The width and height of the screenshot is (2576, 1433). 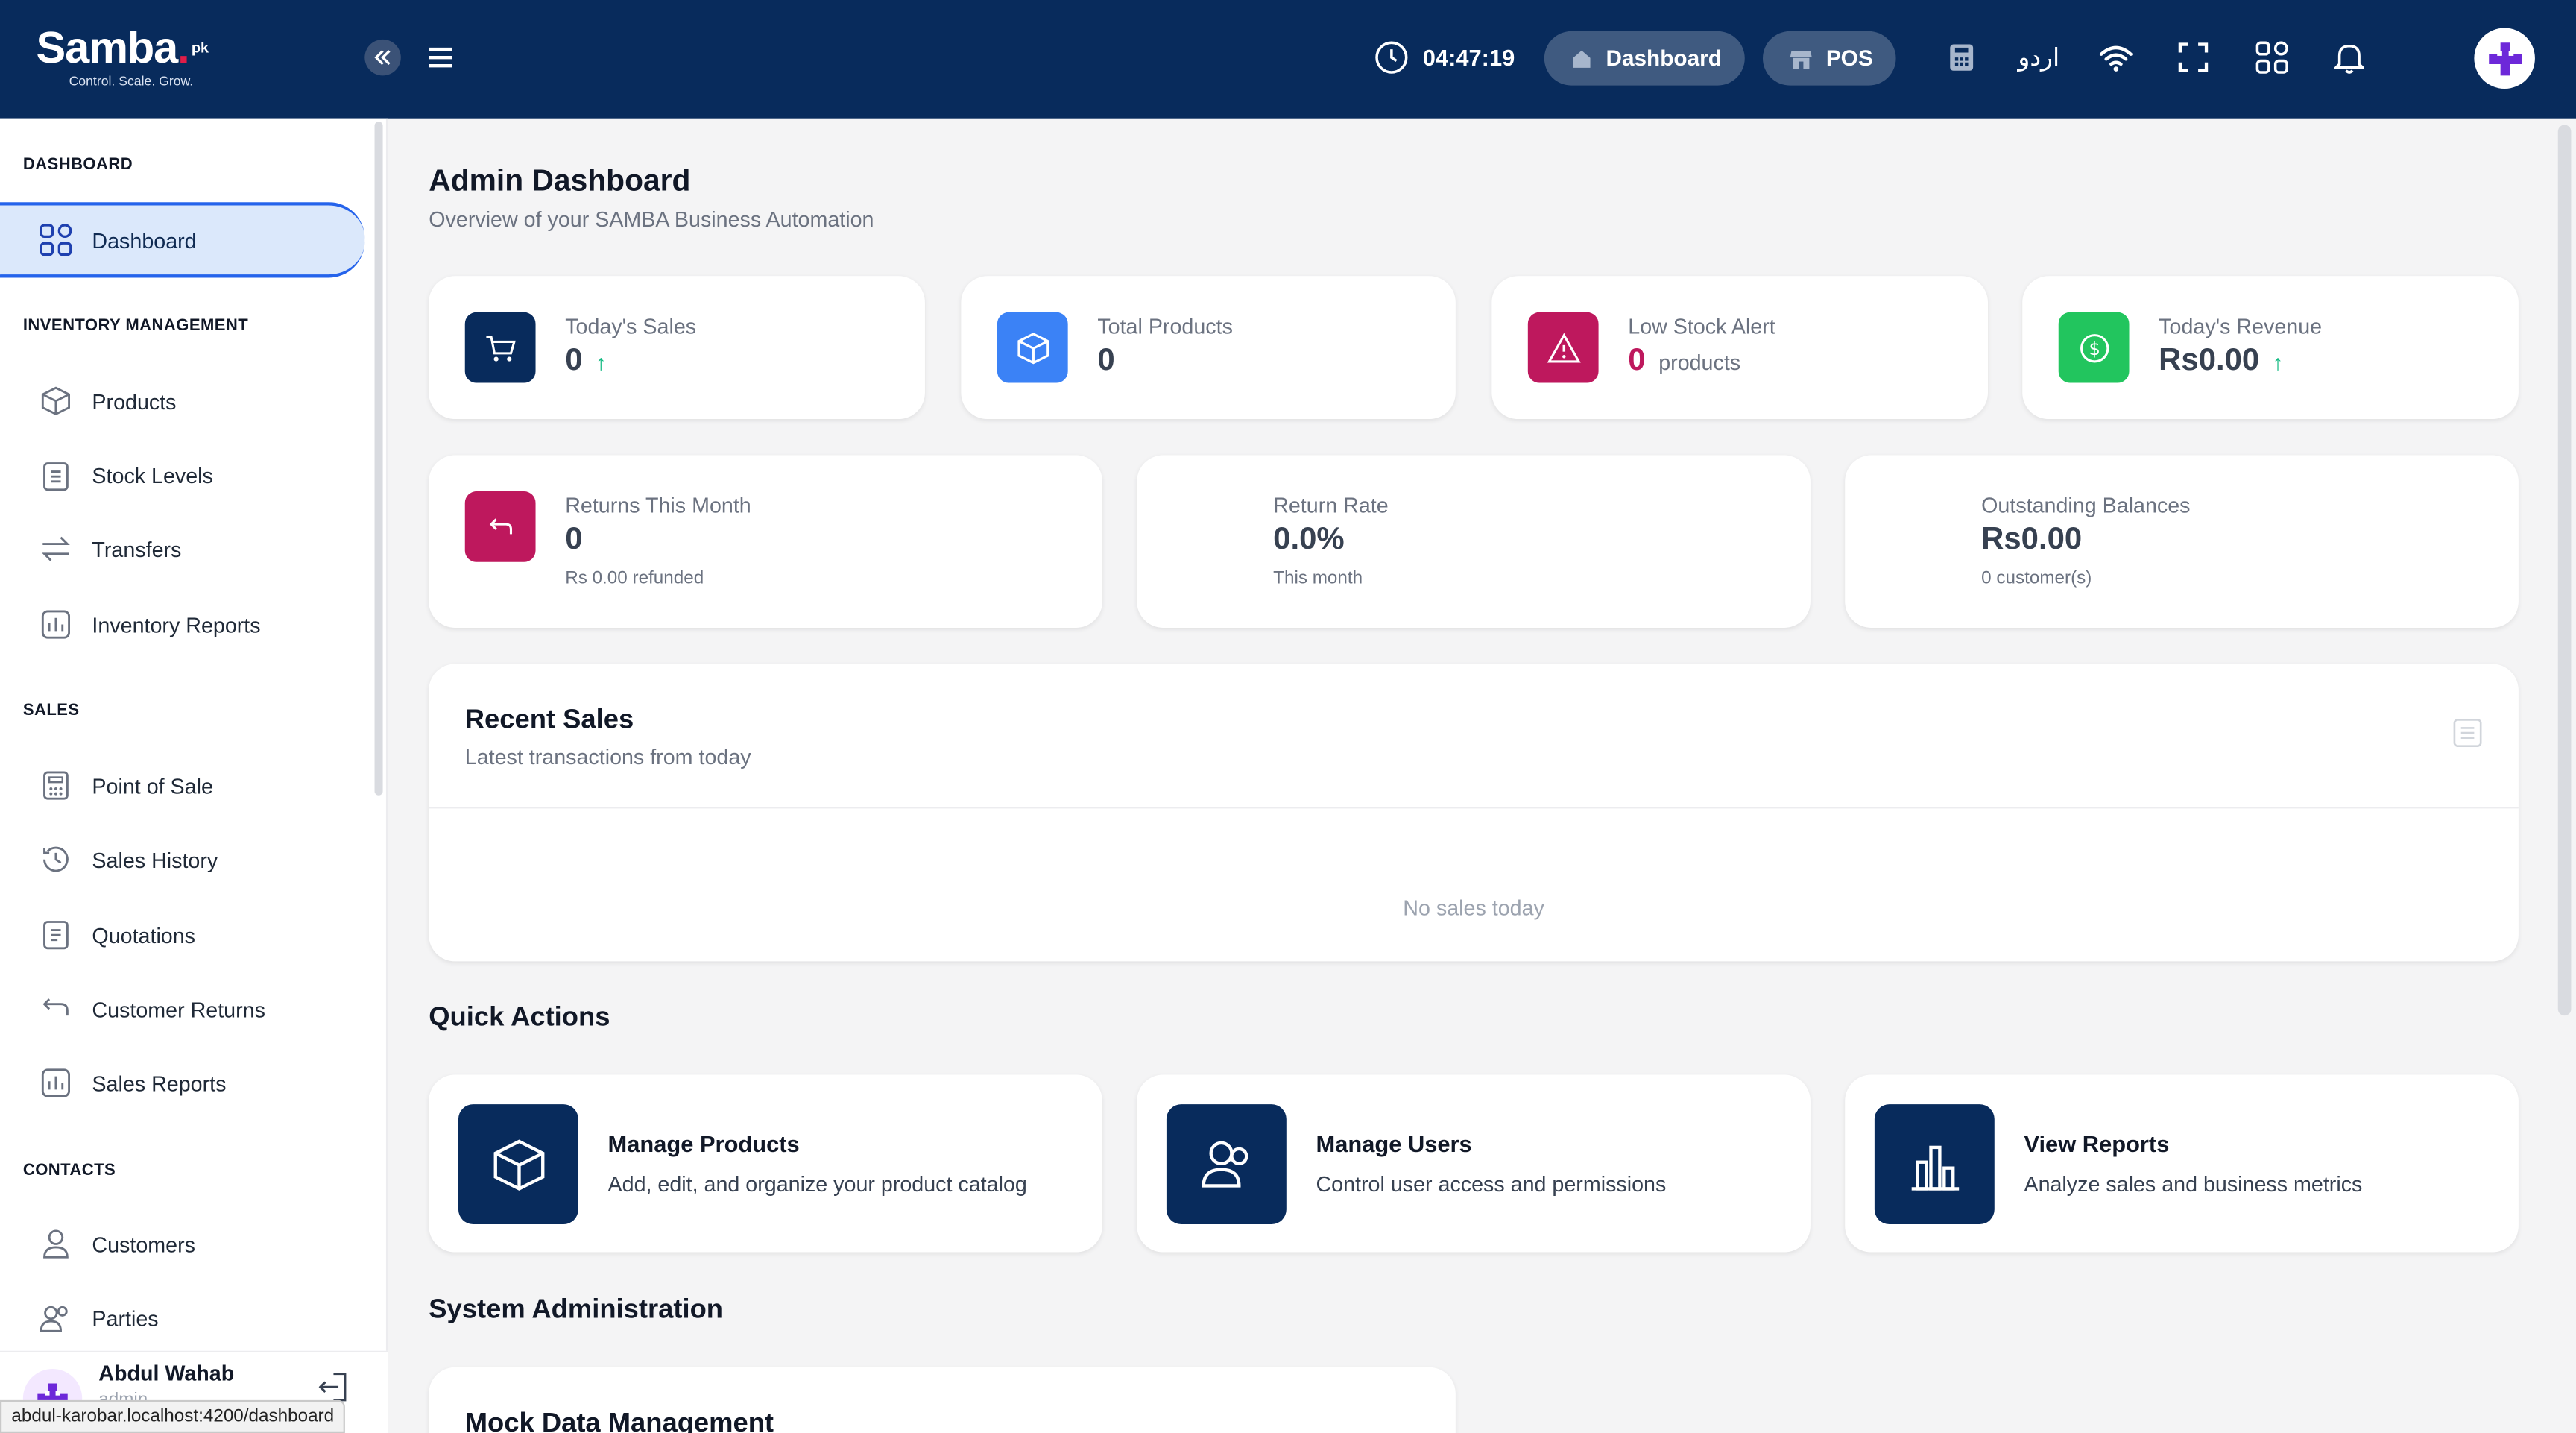 What do you see at coordinates (107, 47) in the screenshot?
I see `brand-name: Samba` at bounding box center [107, 47].